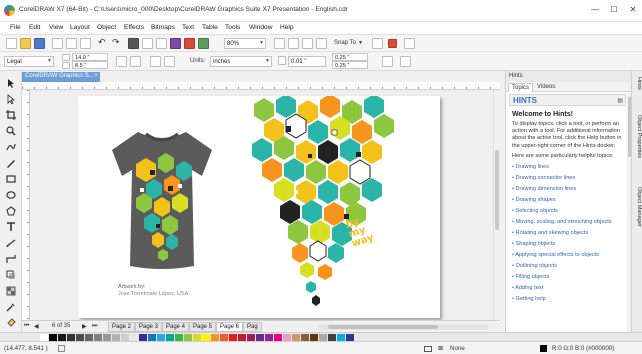  What do you see at coordinates (96, 76) in the screenshot?
I see `document-tab-close-icon: ×` at bounding box center [96, 76].